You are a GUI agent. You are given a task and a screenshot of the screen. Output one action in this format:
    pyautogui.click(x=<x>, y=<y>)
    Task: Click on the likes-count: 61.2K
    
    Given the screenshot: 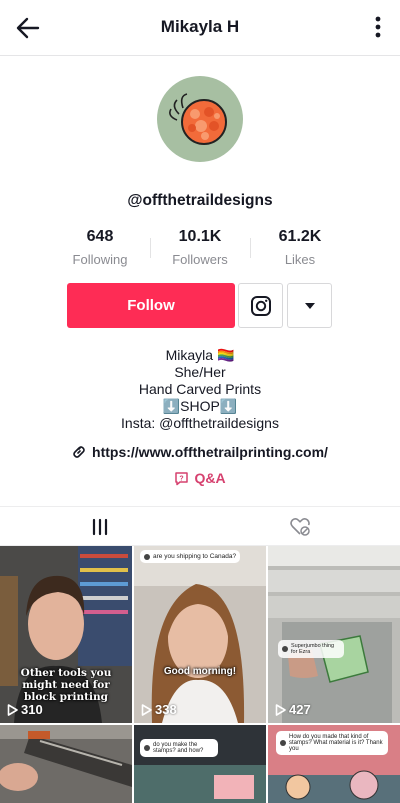 What is the action you would take?
    pyautogui.click(x=300, y=236)
    